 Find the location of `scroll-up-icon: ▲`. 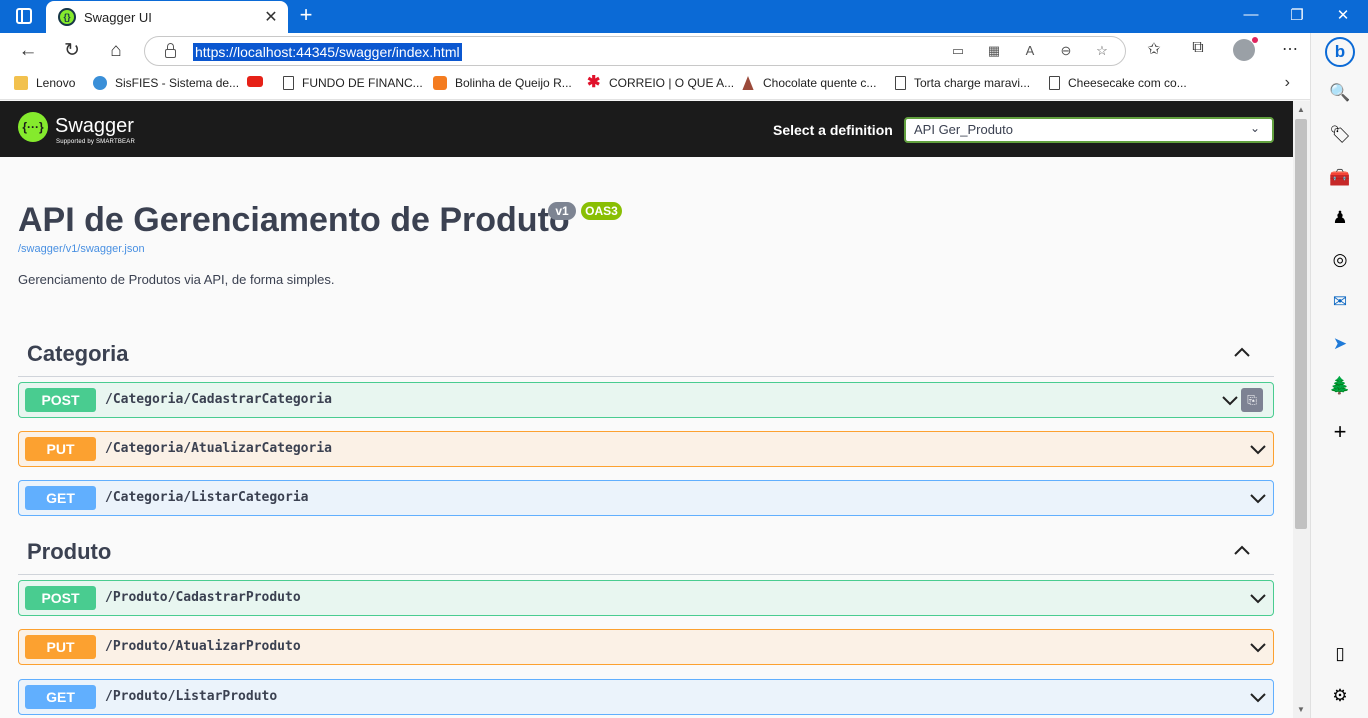

scroll-up-icon: ▲ is located at coordinates (1301, 109).